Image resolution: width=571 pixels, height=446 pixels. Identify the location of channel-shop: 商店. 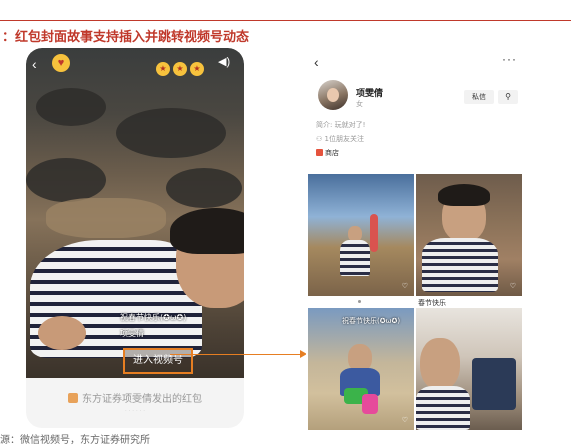
(327, 153).